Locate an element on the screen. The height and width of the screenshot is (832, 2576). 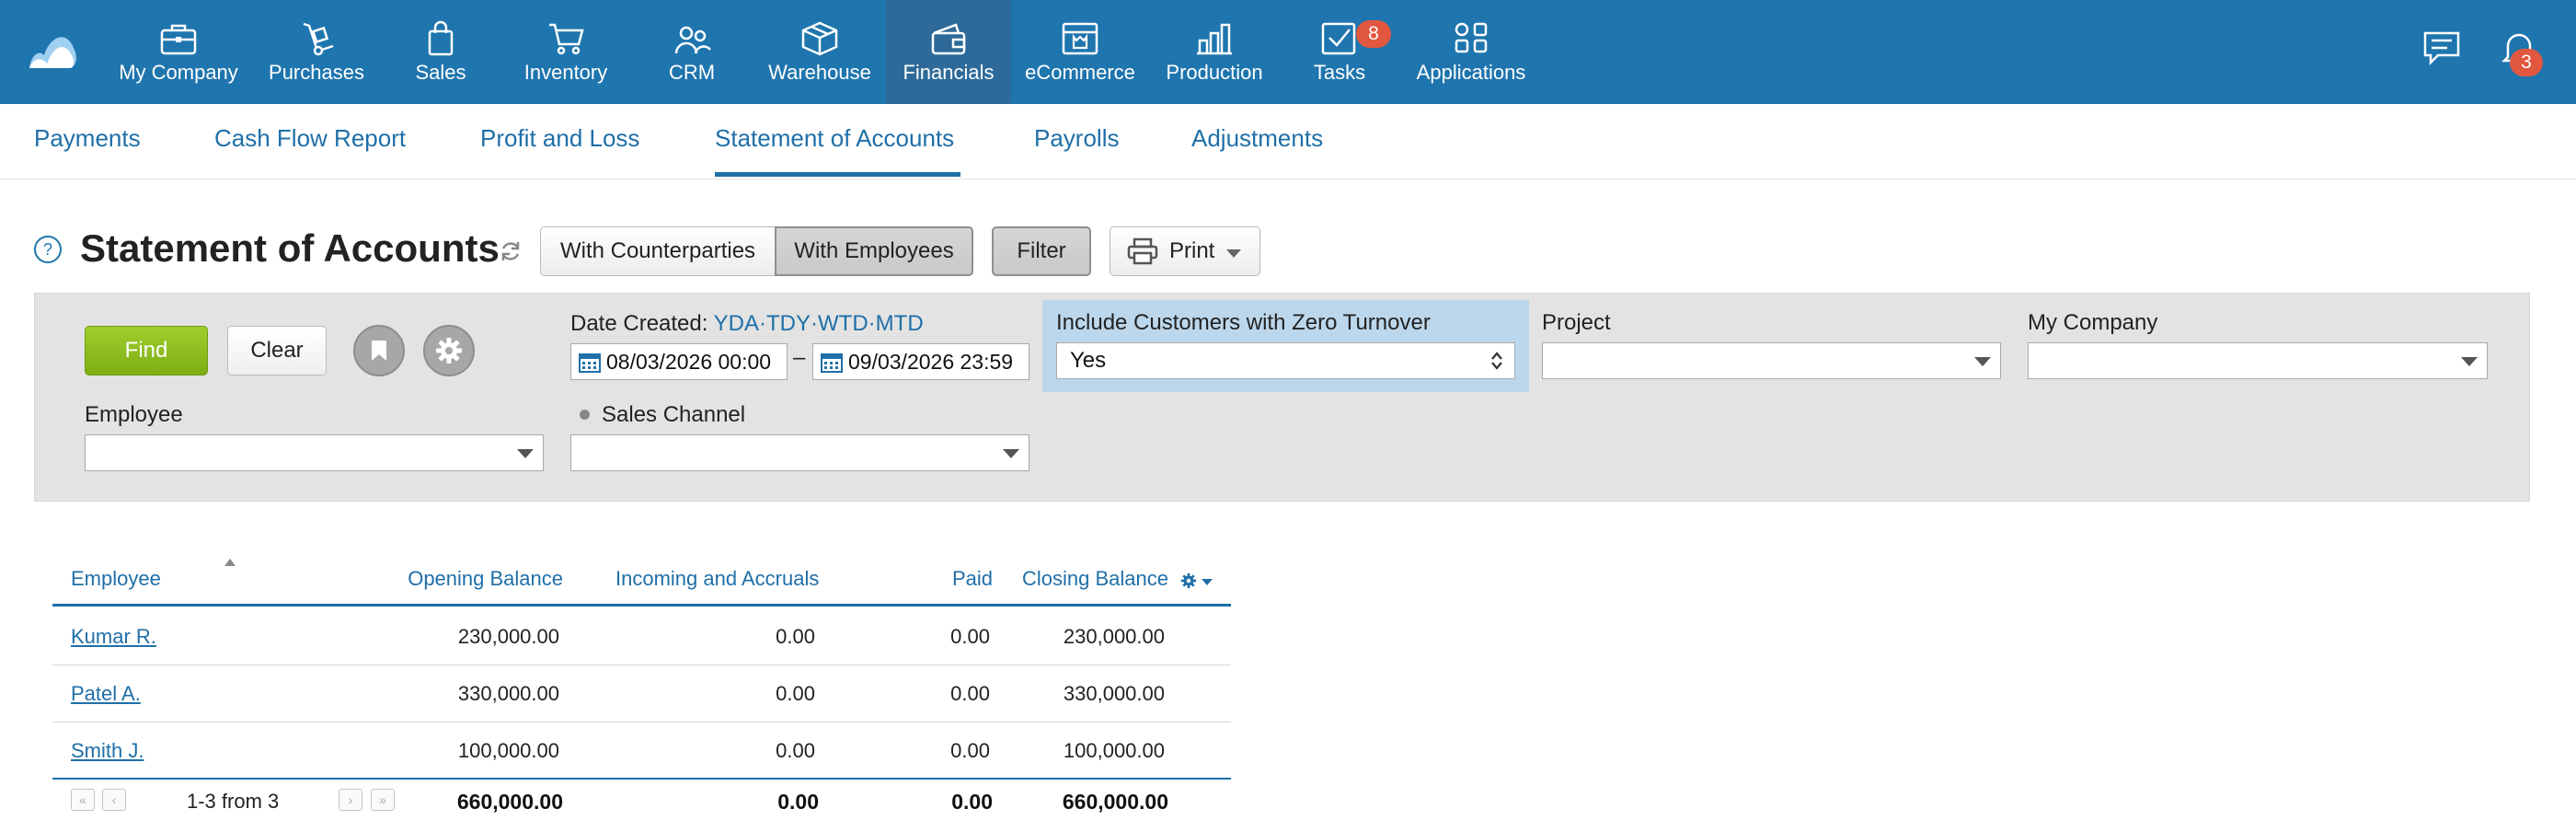
column-header-employee: Employee is located at coordinates (116, 579).